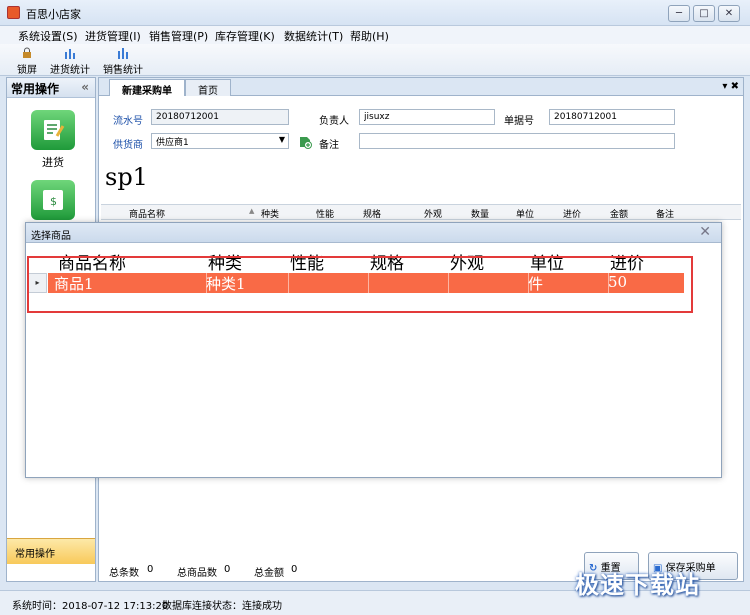 This screenshot has height=615, width=750. I want to click on col-amount: 金额, so click(619, 213).